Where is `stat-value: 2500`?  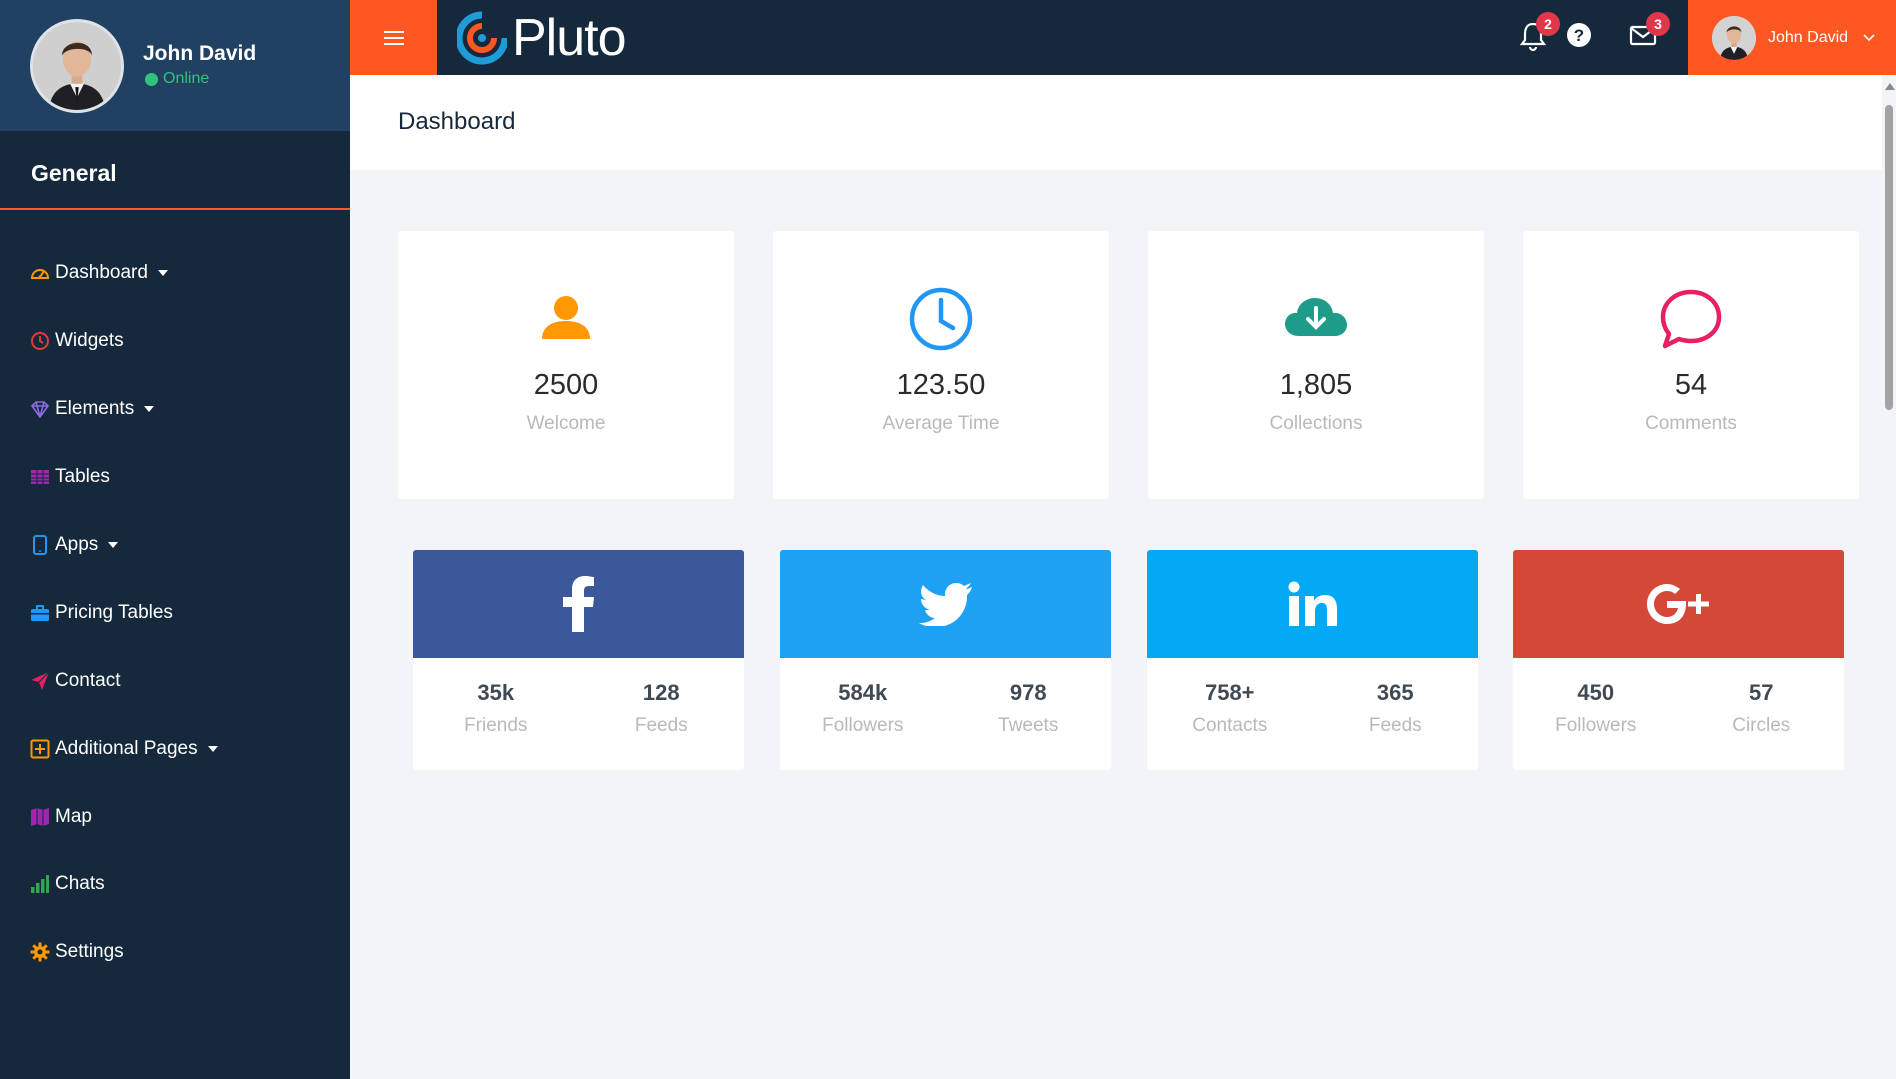 stat-value: 2500 is located at coordinates (566, 385).